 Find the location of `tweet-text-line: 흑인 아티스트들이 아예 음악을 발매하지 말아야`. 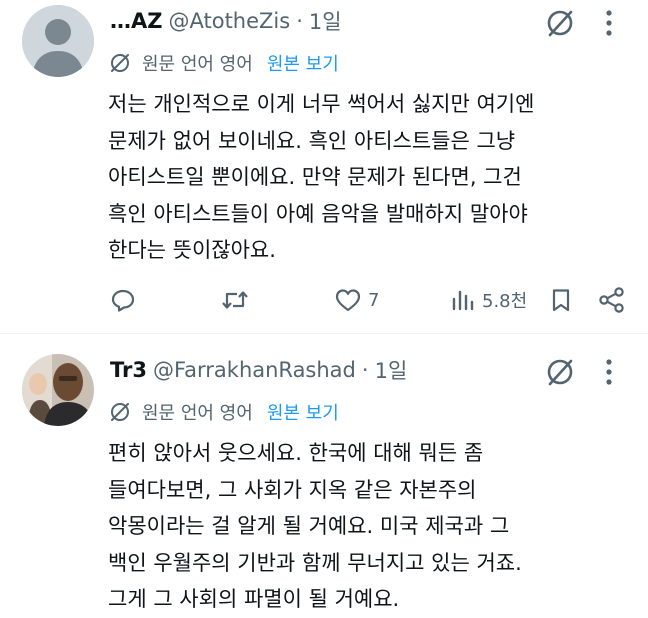

tweet-text-line: 흑인 아티스트들이 아예 음악을 발매하지 말아야 is located at coordinates (318, 213).